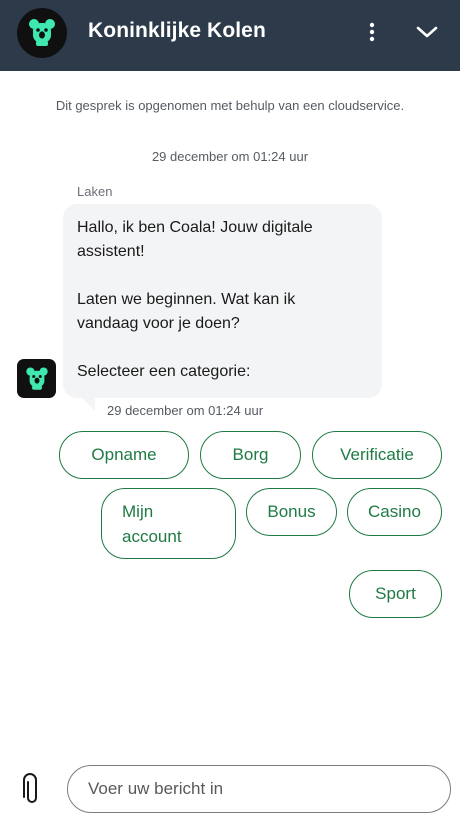 Image resolution: width=460 pixels, height=823 pixels. I want to click on category-button-mijn-account: Mijn account, so click(168, 523).